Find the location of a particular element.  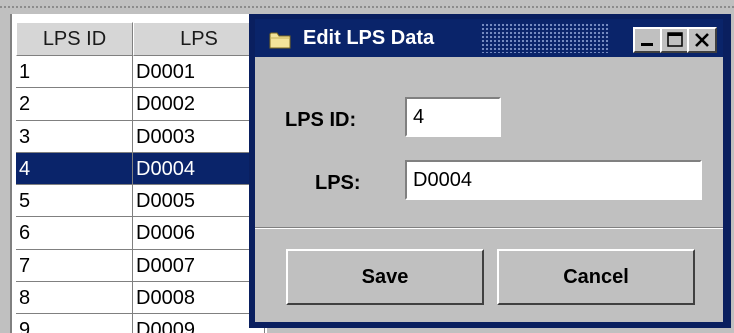

table-row: 3 D0003 is located at coordinates (141, 136).